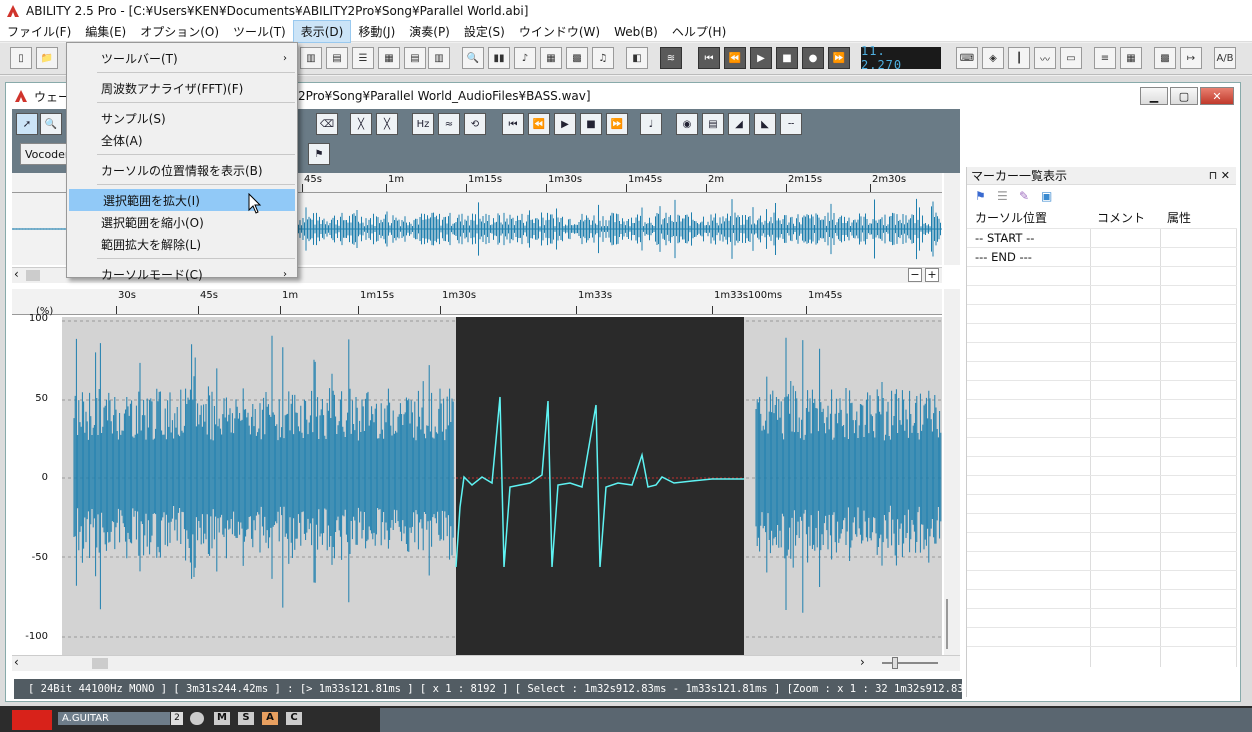 Image resolution: width=1252 pixels, height=732 pixels. What do you see at coordinates (294, 718) in the screenshot?
I see `clip-button: C` at bounding box center [294, 718].